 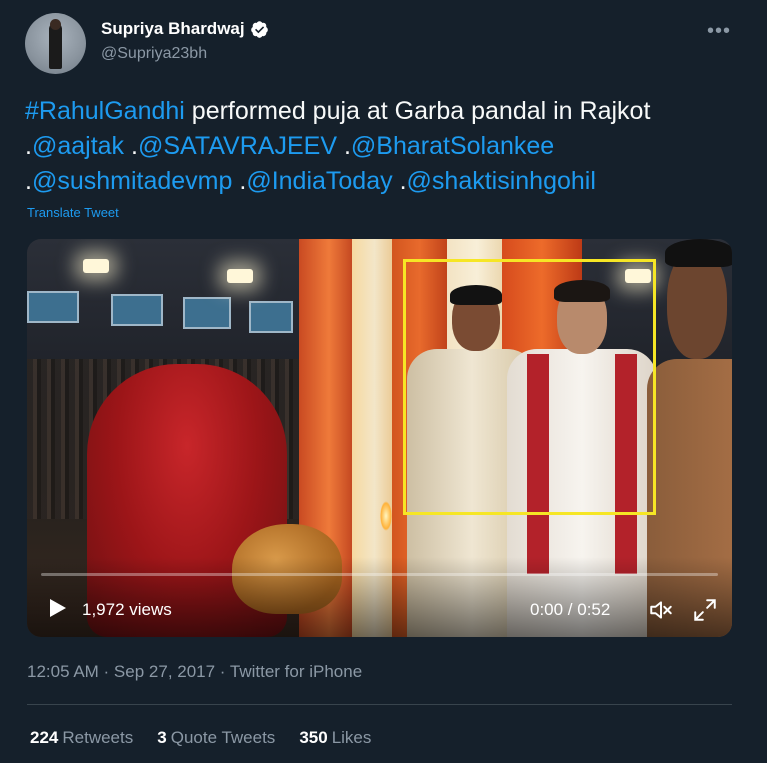 I want to click on author-name: Supriya Bhardwaj, so click(x=173, y=29).